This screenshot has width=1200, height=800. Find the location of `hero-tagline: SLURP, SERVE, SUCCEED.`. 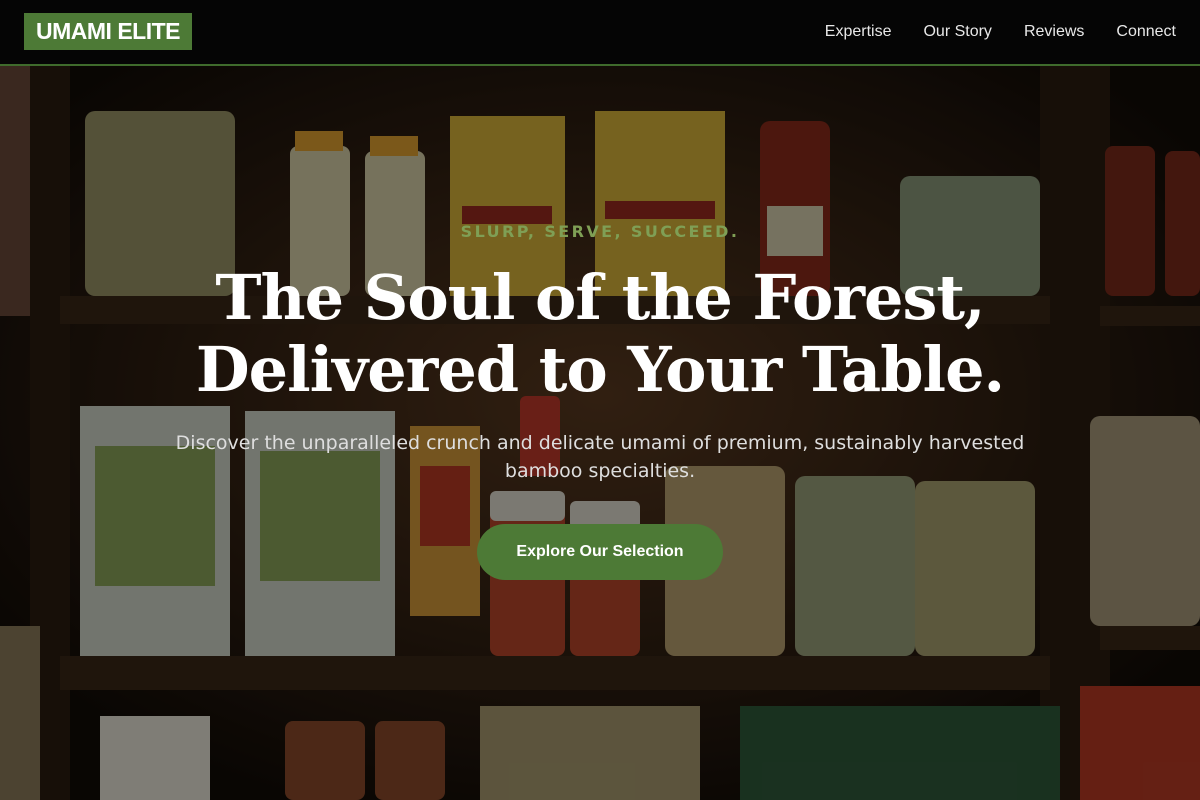

hero-tagline: SLURP, SERVE, SUCCEED. is located at coordinates (600, 231).